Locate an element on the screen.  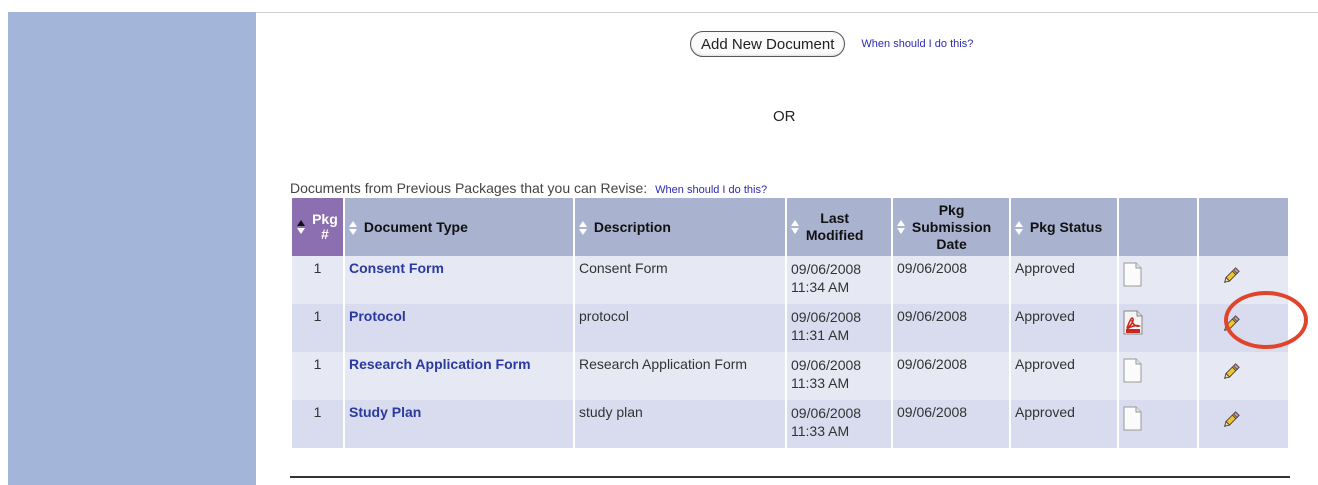
description-cell: Research Application Form is located at coordinates (680, 376).